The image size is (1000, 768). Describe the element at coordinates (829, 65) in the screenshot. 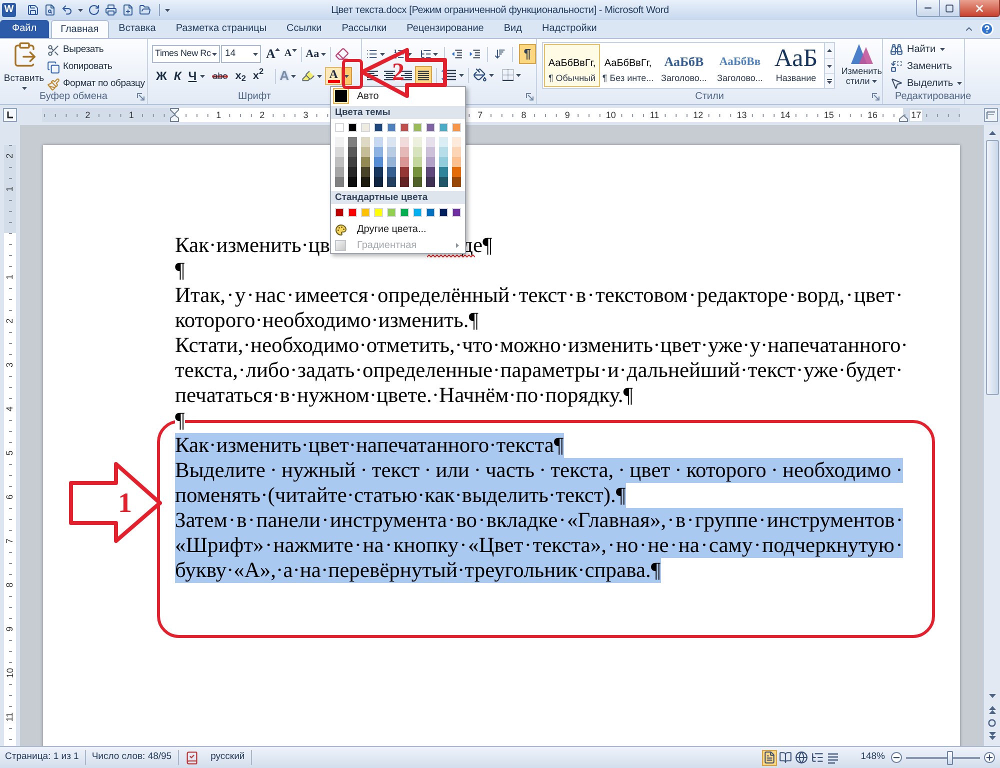

I see `gallery-down-button` at that location.